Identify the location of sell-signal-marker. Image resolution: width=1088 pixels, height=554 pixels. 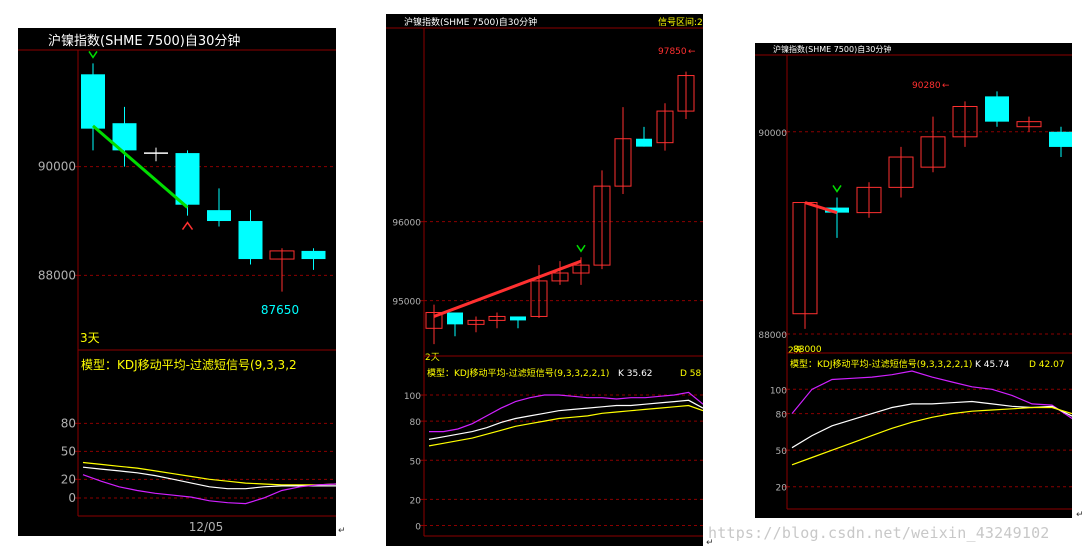
(187, 226).